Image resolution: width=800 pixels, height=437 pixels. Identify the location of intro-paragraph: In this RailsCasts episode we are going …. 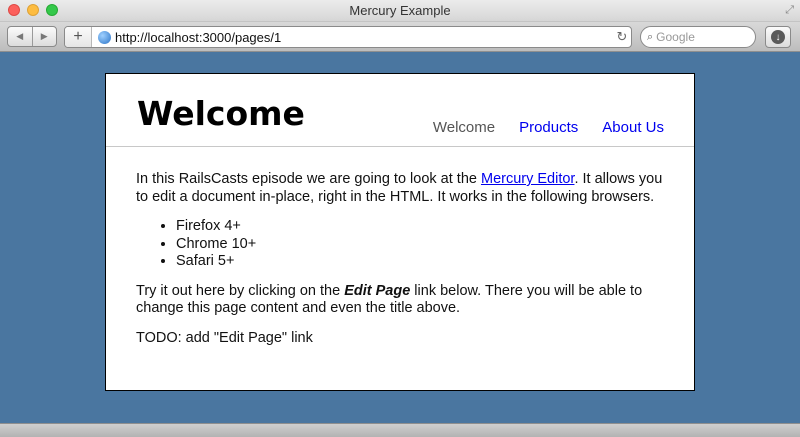
(400, 188).